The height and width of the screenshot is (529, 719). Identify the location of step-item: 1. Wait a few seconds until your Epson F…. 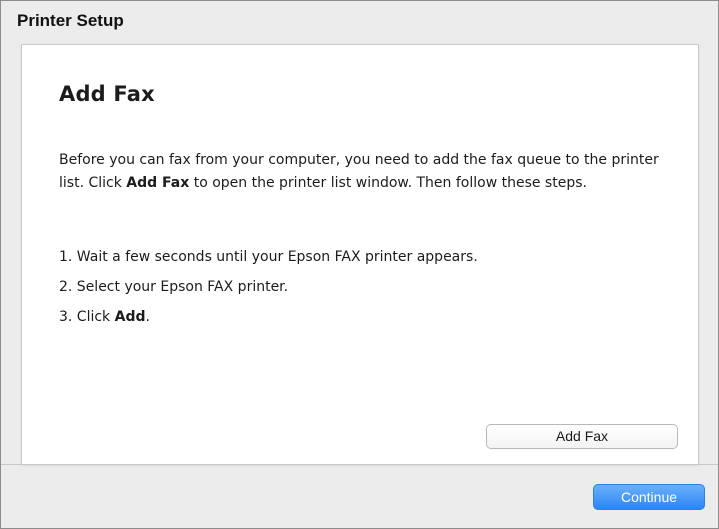
(369, 257).